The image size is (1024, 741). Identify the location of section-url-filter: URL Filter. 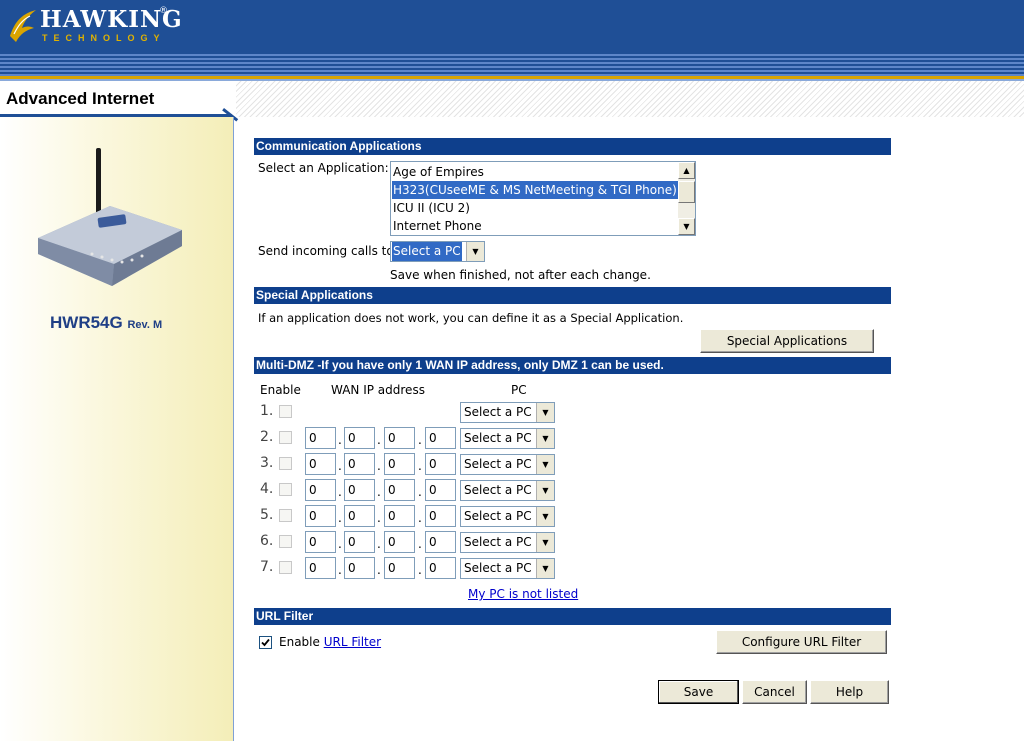
(572, 616).